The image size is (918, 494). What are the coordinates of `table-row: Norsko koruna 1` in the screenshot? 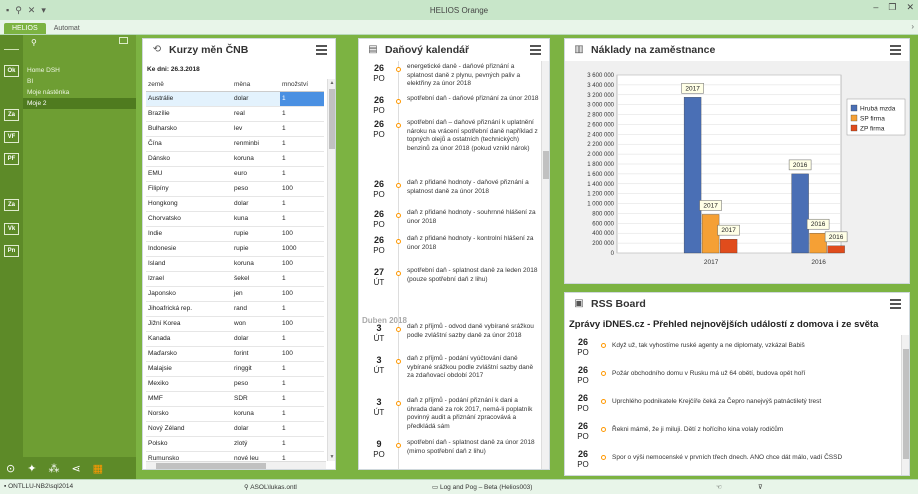 It's located at (235, 414).